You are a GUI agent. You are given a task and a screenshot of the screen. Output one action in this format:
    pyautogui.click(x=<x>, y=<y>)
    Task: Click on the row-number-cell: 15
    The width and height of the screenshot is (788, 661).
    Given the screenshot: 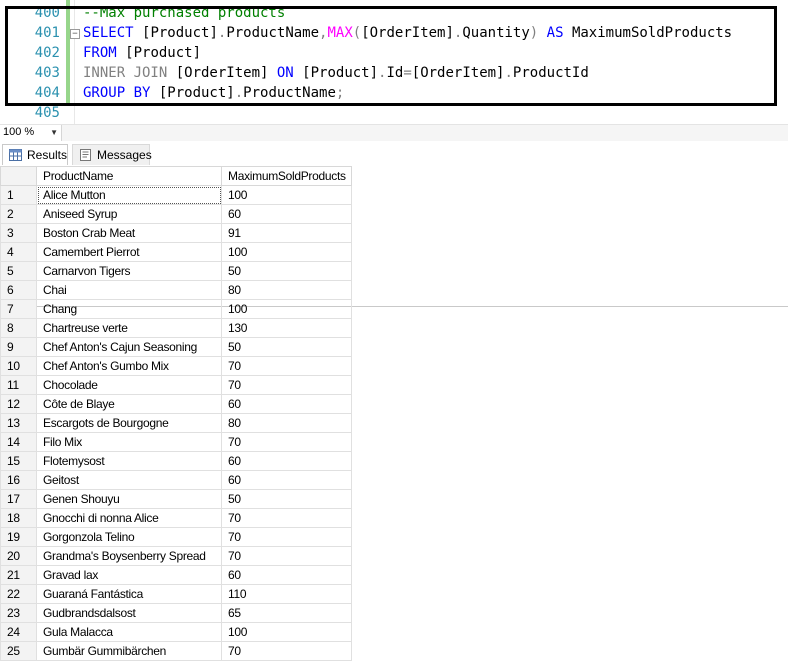 What is the action you would take?
    pyautogui.click(x=18, y=461)
    